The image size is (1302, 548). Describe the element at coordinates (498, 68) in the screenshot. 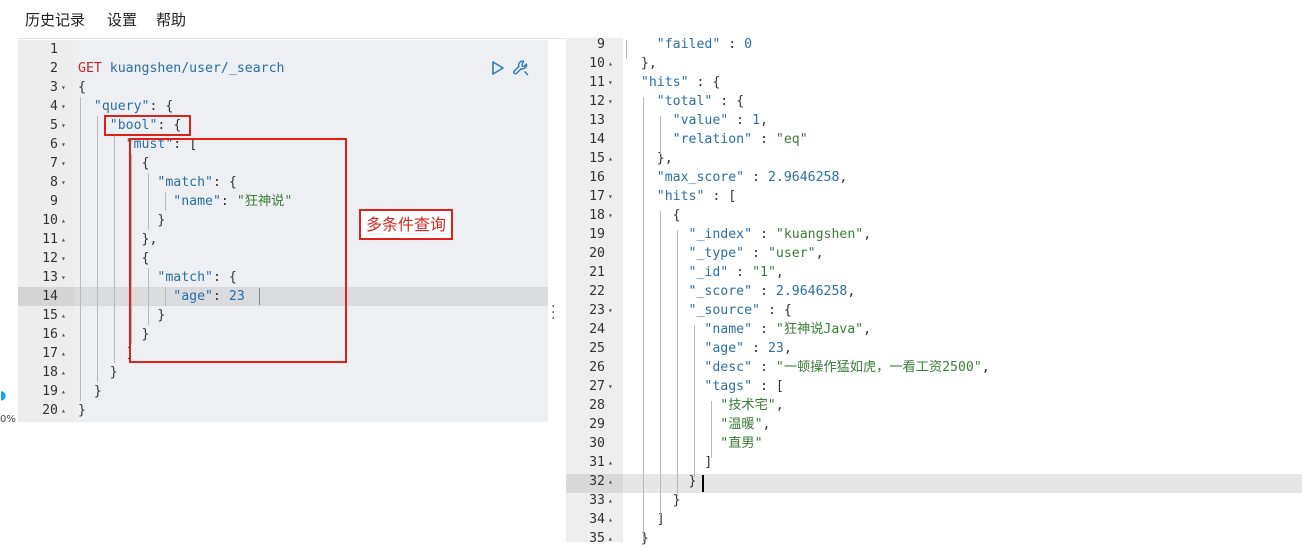

I see `play-icon` at that location.